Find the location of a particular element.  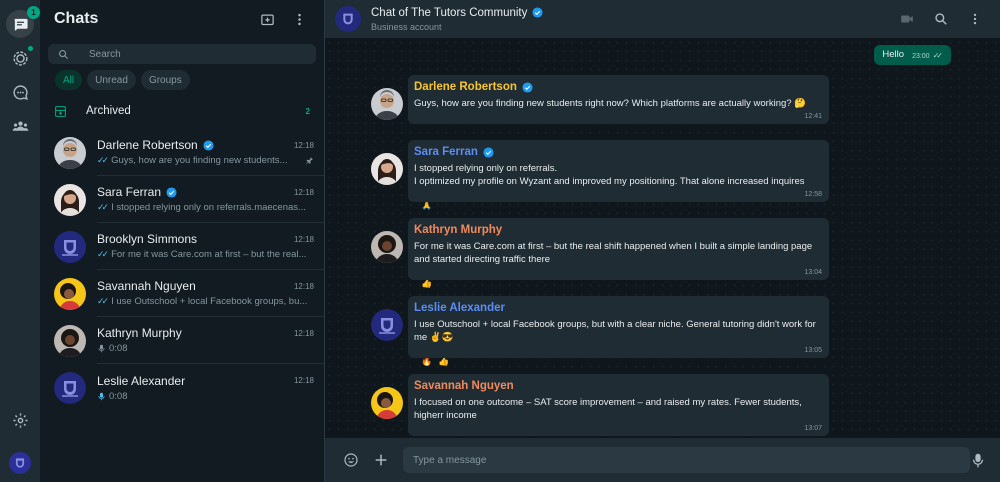

message-input is located at coordinates (686, 460).